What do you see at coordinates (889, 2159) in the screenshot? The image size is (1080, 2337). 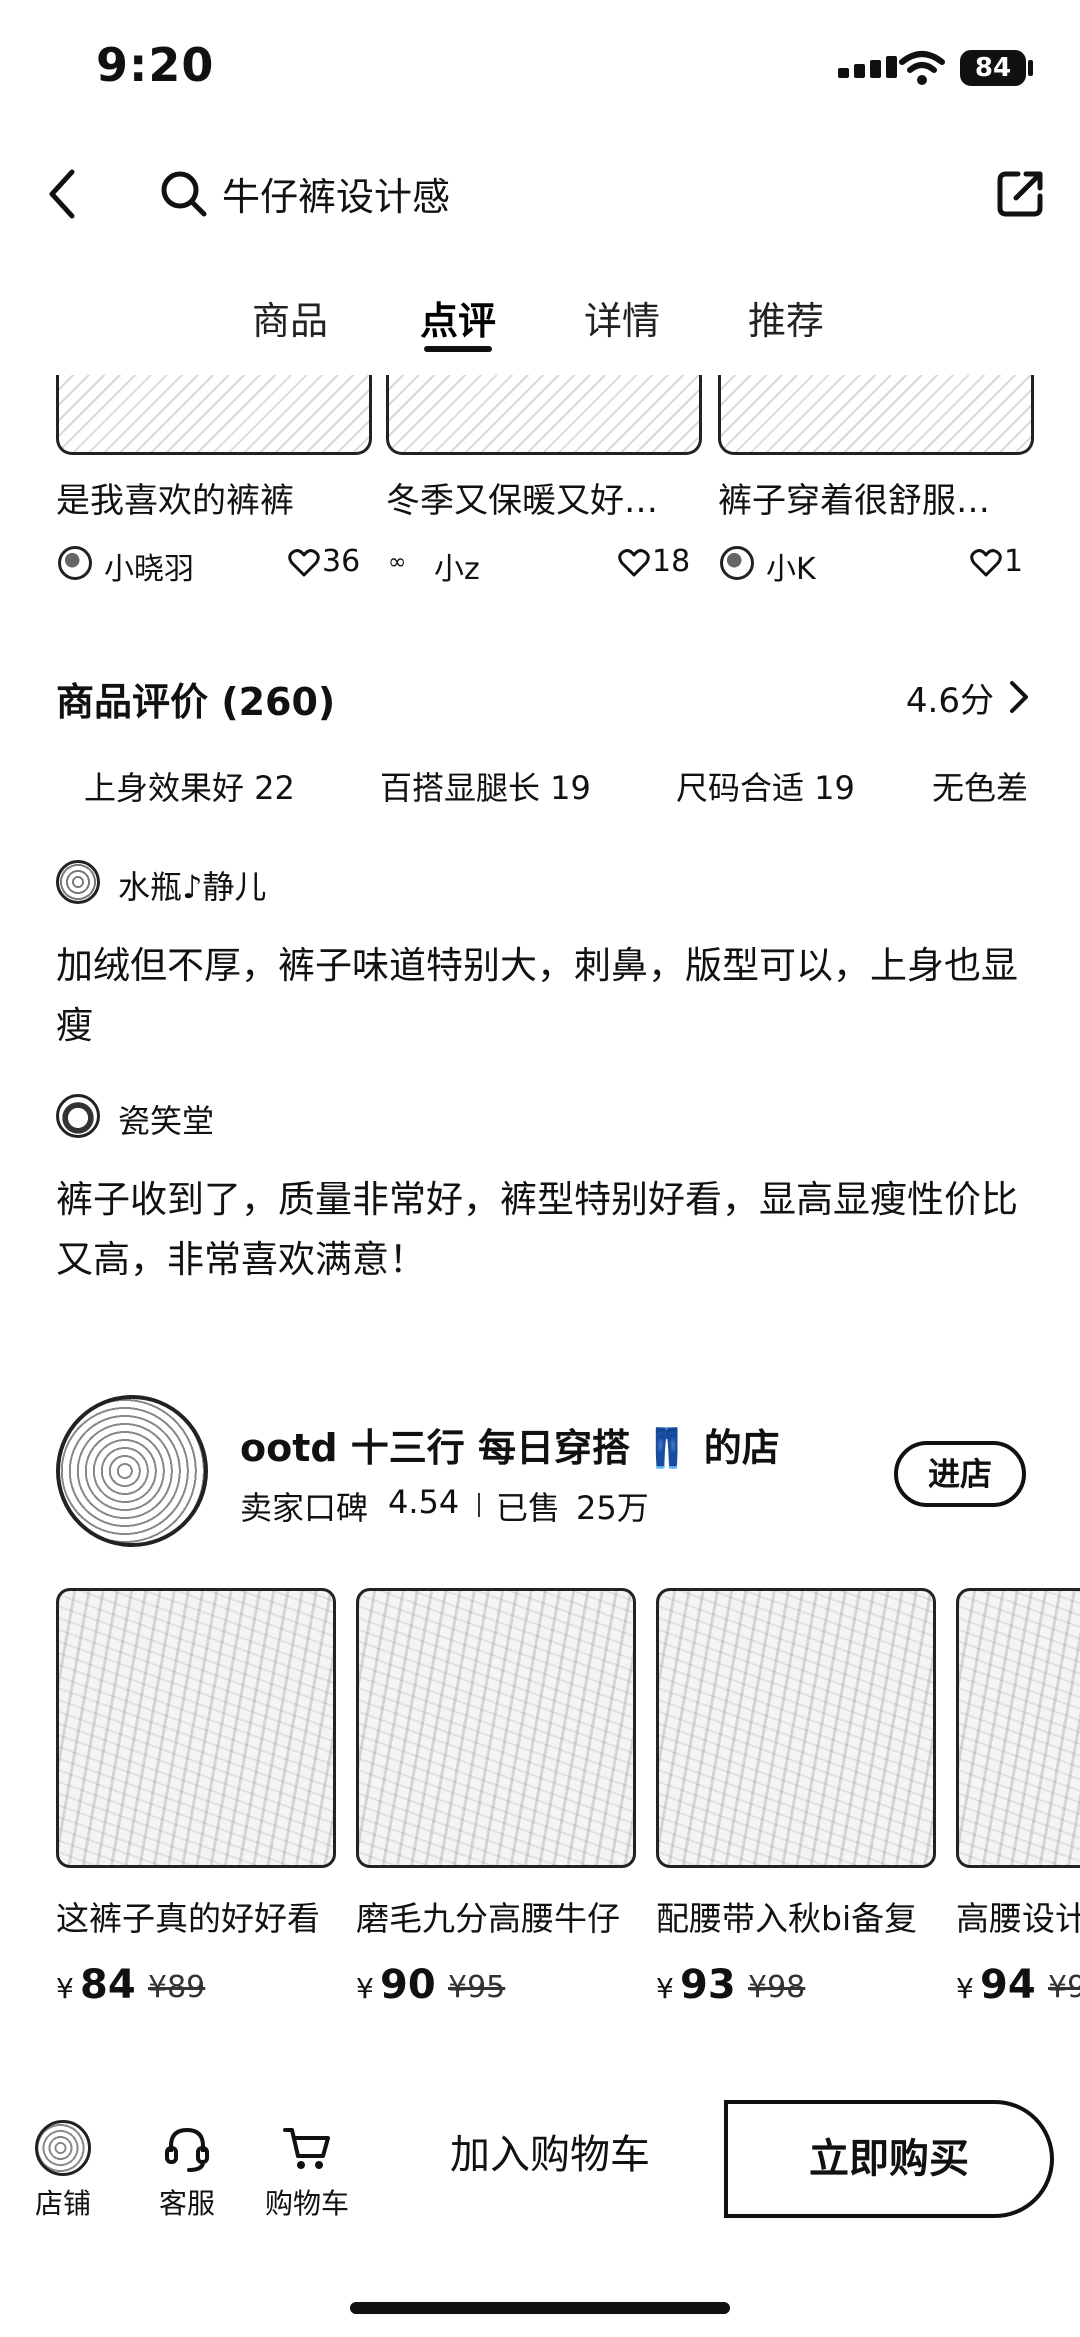 I see `buy-now-button: 立即购买` at bounding box center [889, 2159].